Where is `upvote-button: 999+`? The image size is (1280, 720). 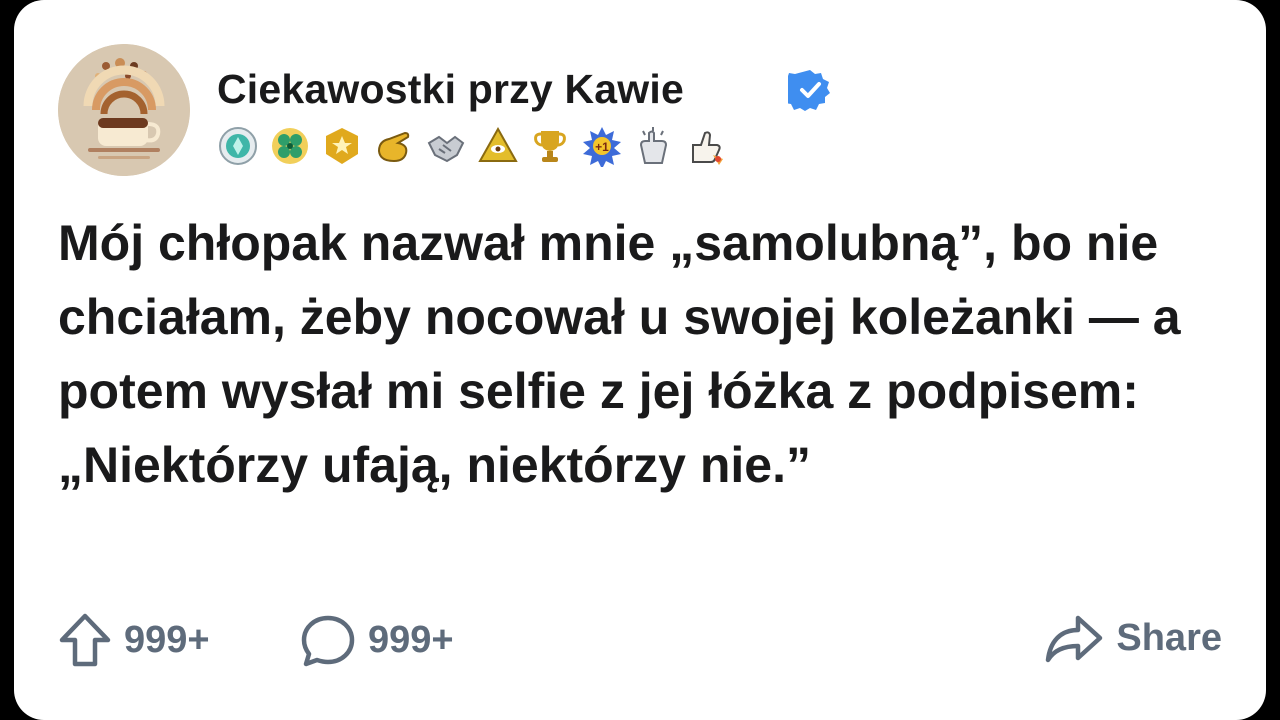
upvote-button: 999+ is located at coordinates (134, 640).